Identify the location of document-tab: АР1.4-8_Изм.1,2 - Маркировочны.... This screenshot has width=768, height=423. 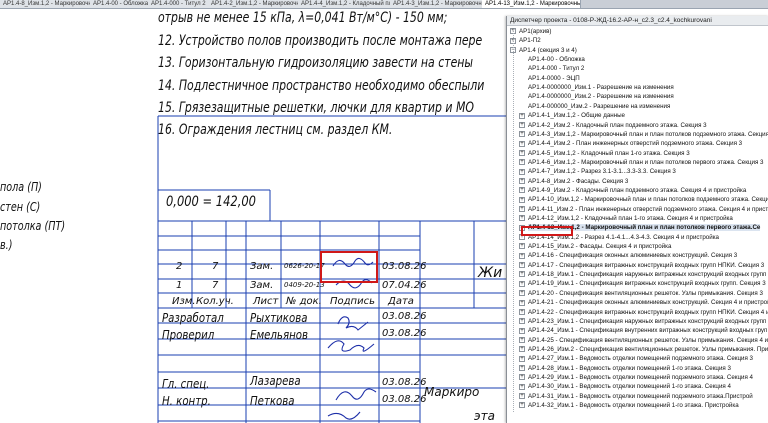
(47, 4).